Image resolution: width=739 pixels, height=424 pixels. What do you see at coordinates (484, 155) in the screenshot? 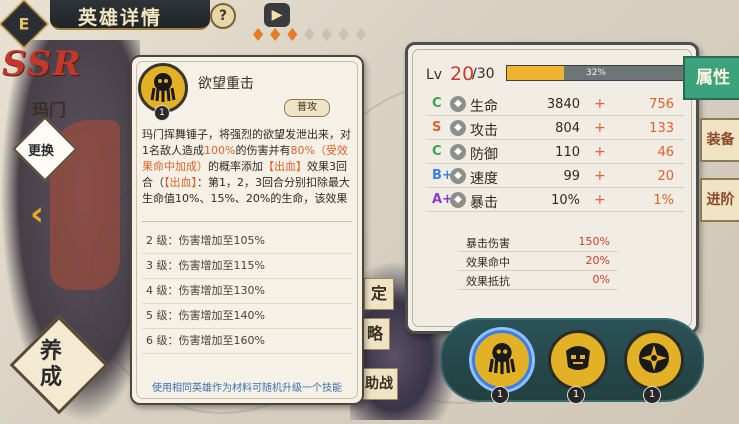
I see `stat-name: 防御` at bounding box center [484, 155].